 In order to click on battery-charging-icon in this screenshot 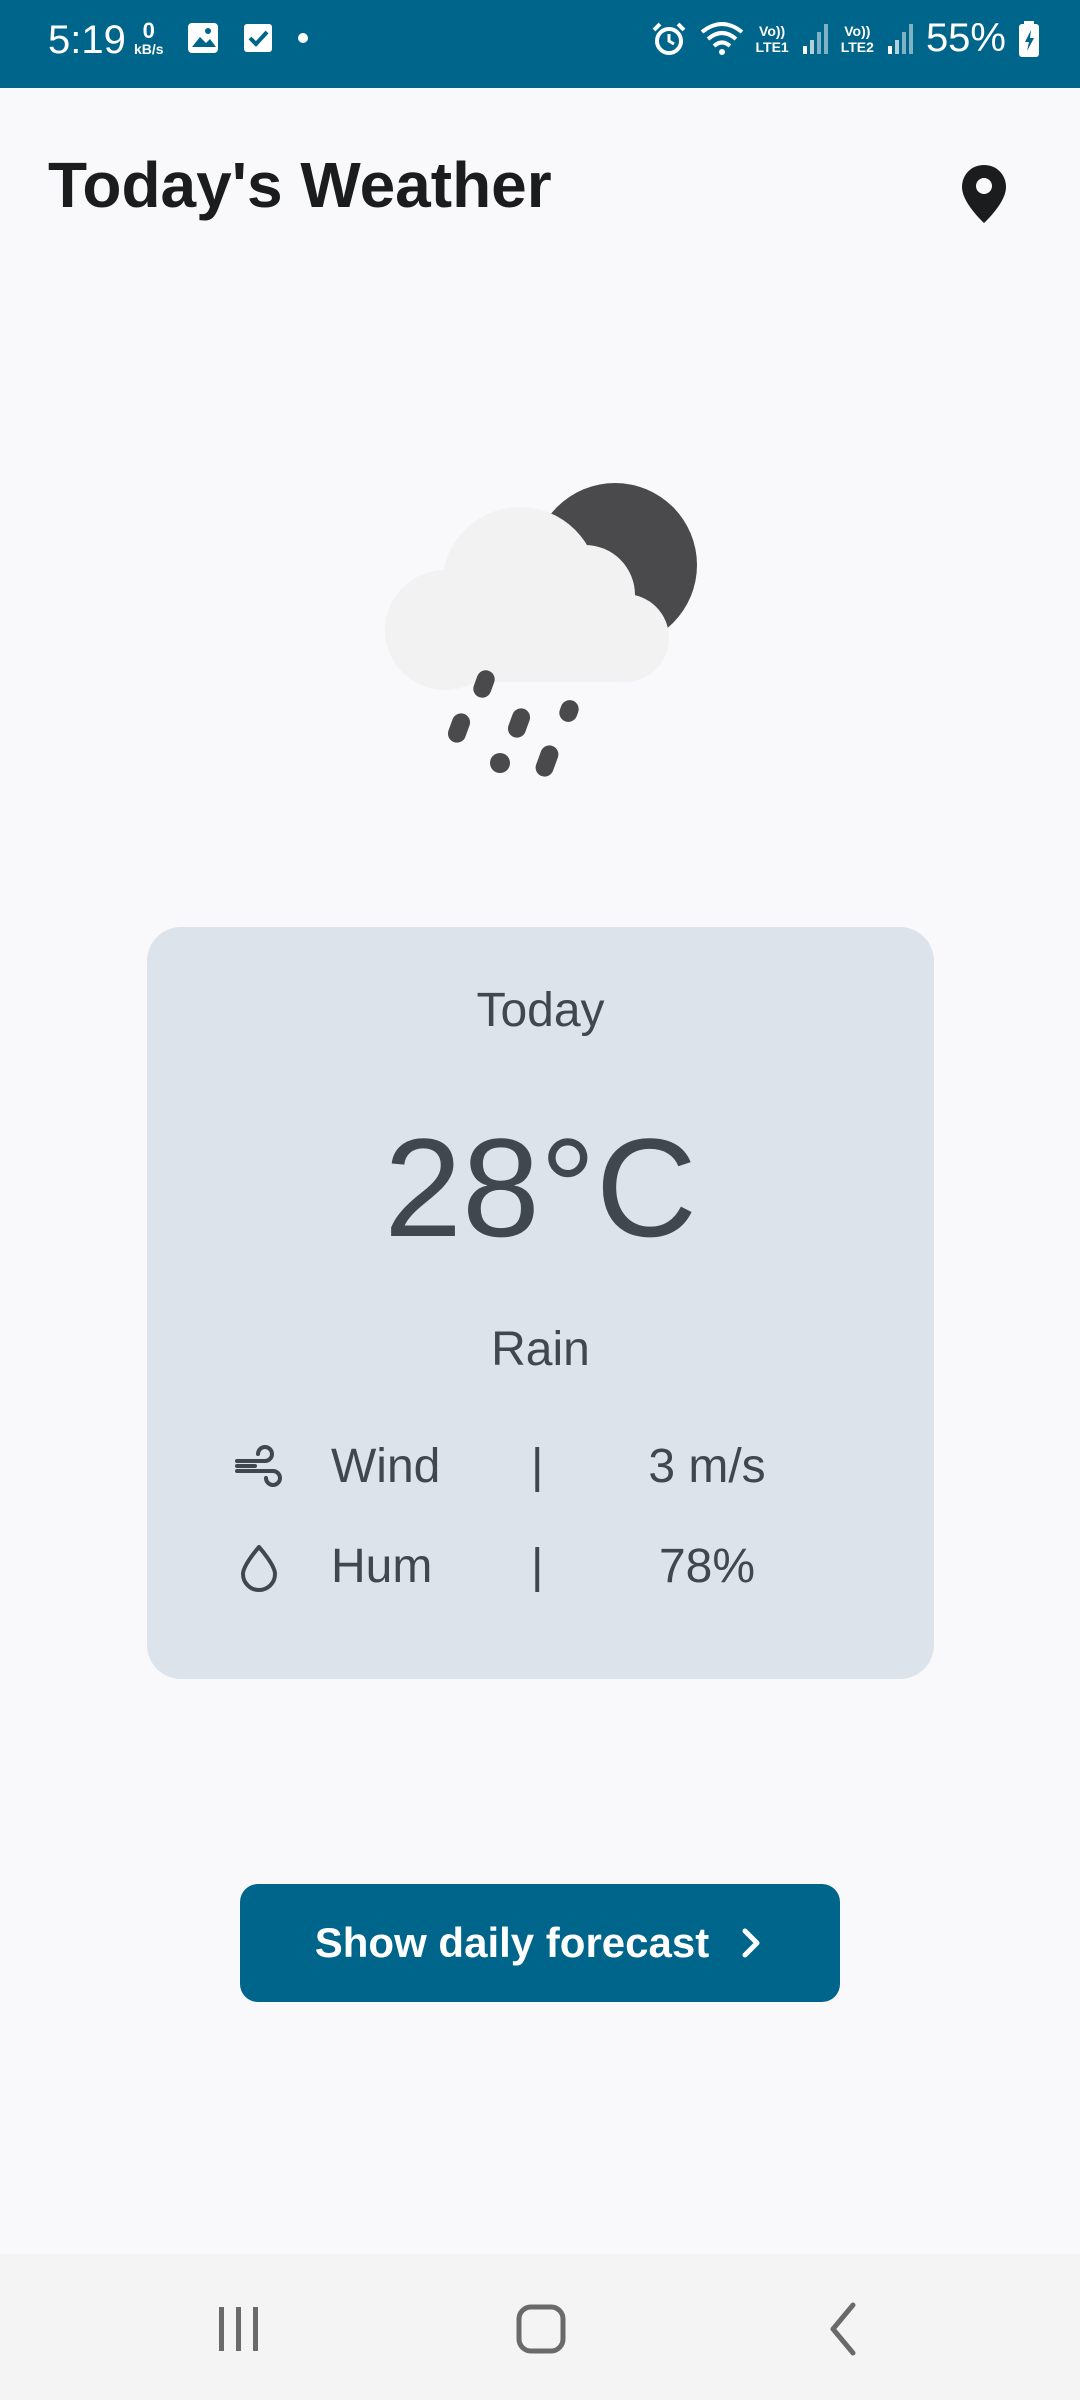, I will do `click(1029, 38)`.